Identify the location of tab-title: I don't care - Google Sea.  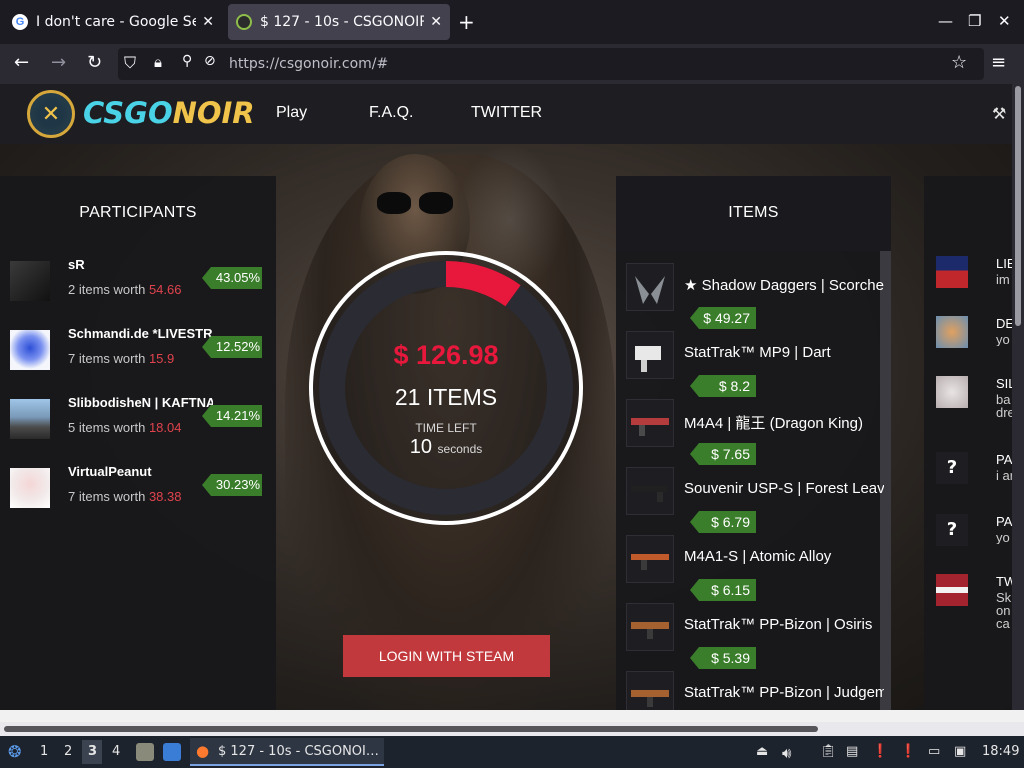
(116, 22).